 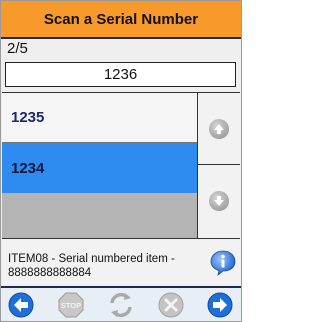 I want to click on stop-label: STOP, so click(x=71, y=305).